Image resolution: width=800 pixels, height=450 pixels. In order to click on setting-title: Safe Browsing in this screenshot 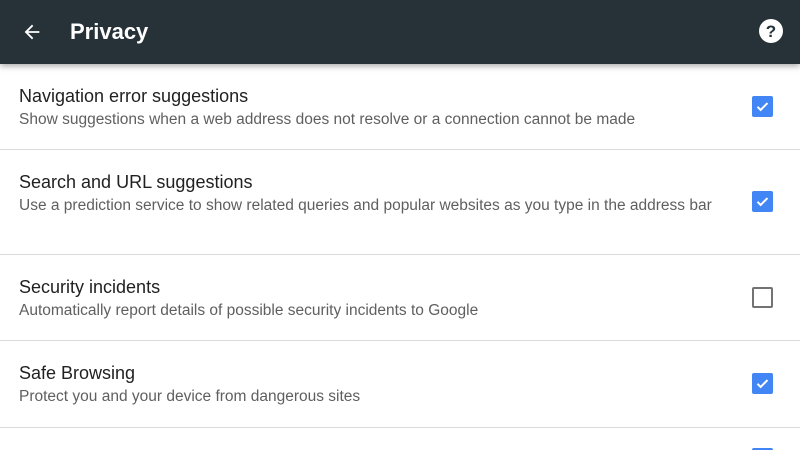, I will do `click(77, 373)`.